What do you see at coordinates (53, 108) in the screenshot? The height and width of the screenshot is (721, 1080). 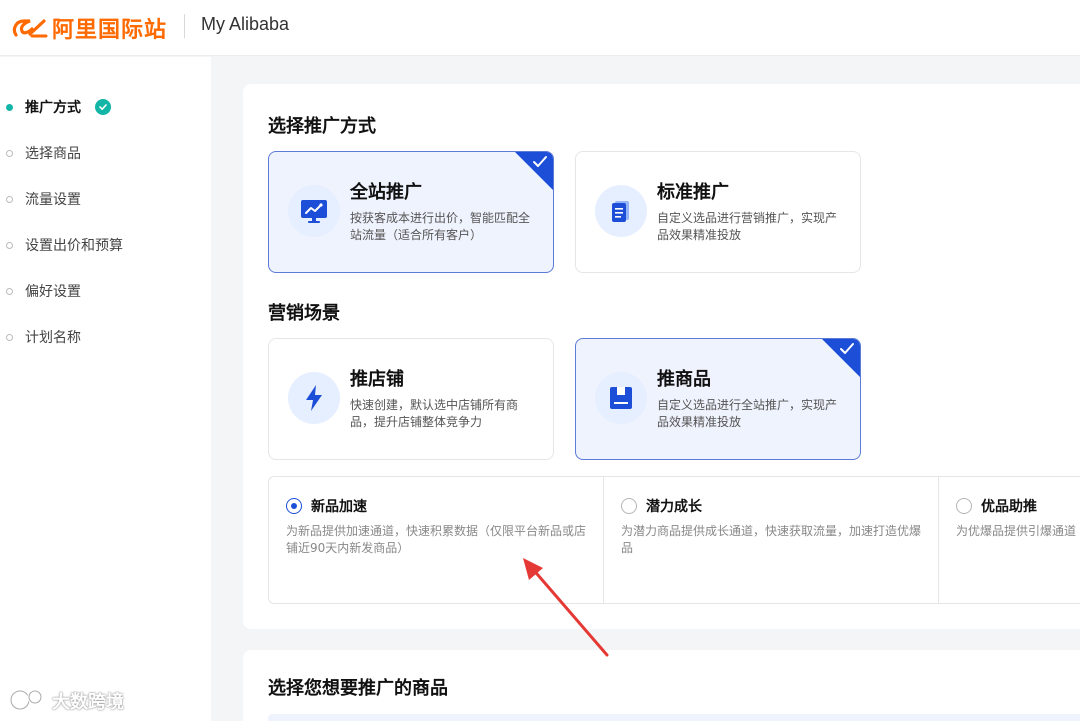 I see `step-label: 推广方式` at bounding box center [53, 108].